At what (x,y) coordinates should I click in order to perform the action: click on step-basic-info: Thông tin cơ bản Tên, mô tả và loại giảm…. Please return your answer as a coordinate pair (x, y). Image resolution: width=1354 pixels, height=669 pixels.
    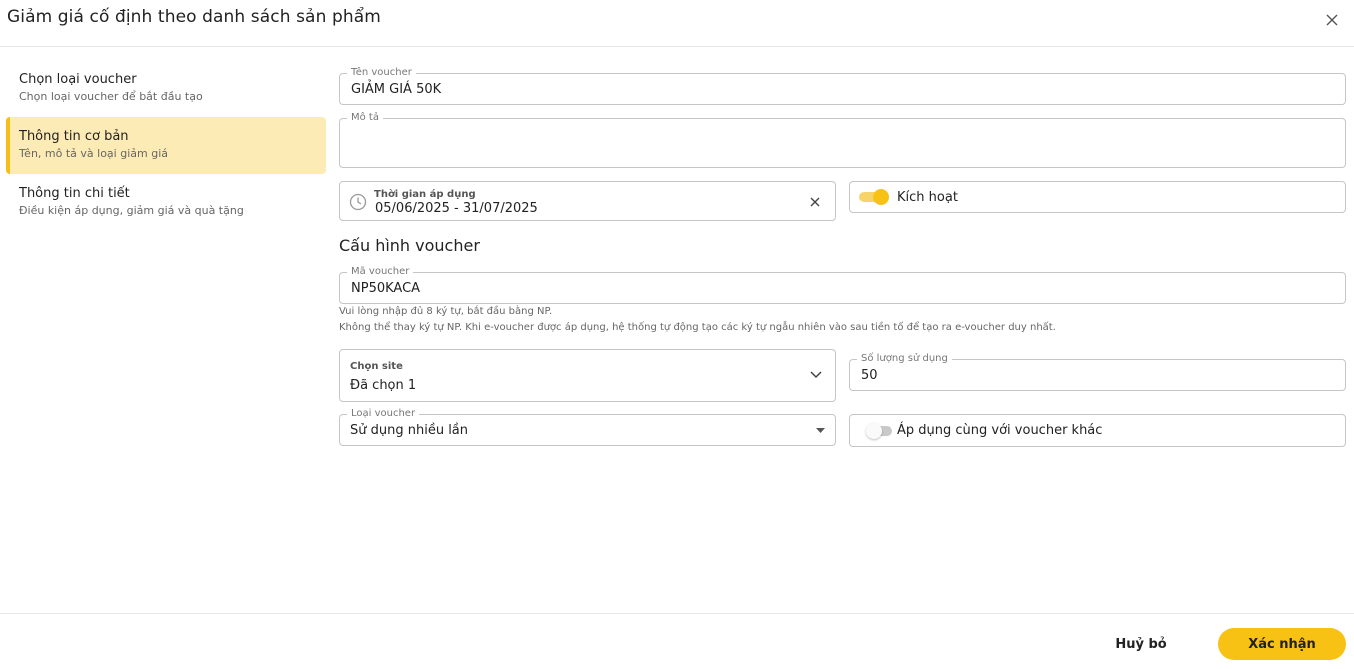
    Looking at the image, I should click on (166, 145).